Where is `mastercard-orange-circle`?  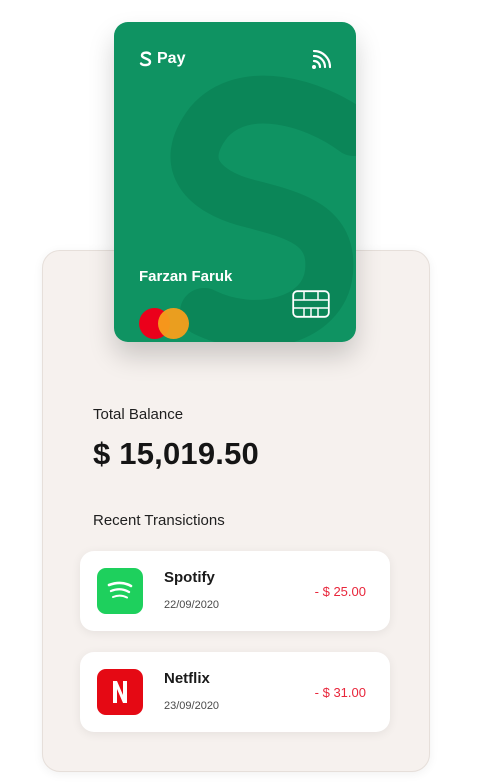
mastercard-orange-circle is located at coordinates (173, 323).